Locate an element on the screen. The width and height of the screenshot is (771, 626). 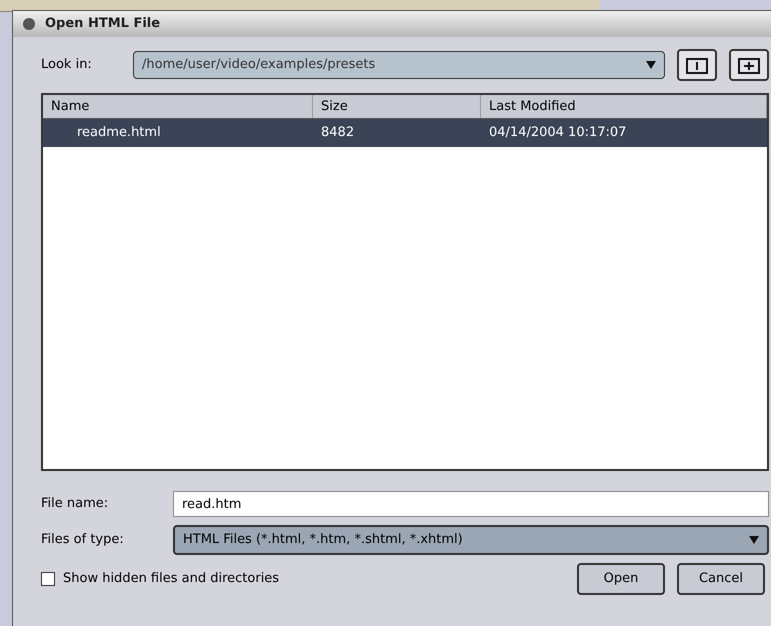
window-title: Open HTML File is located at coordinates (102, 24).